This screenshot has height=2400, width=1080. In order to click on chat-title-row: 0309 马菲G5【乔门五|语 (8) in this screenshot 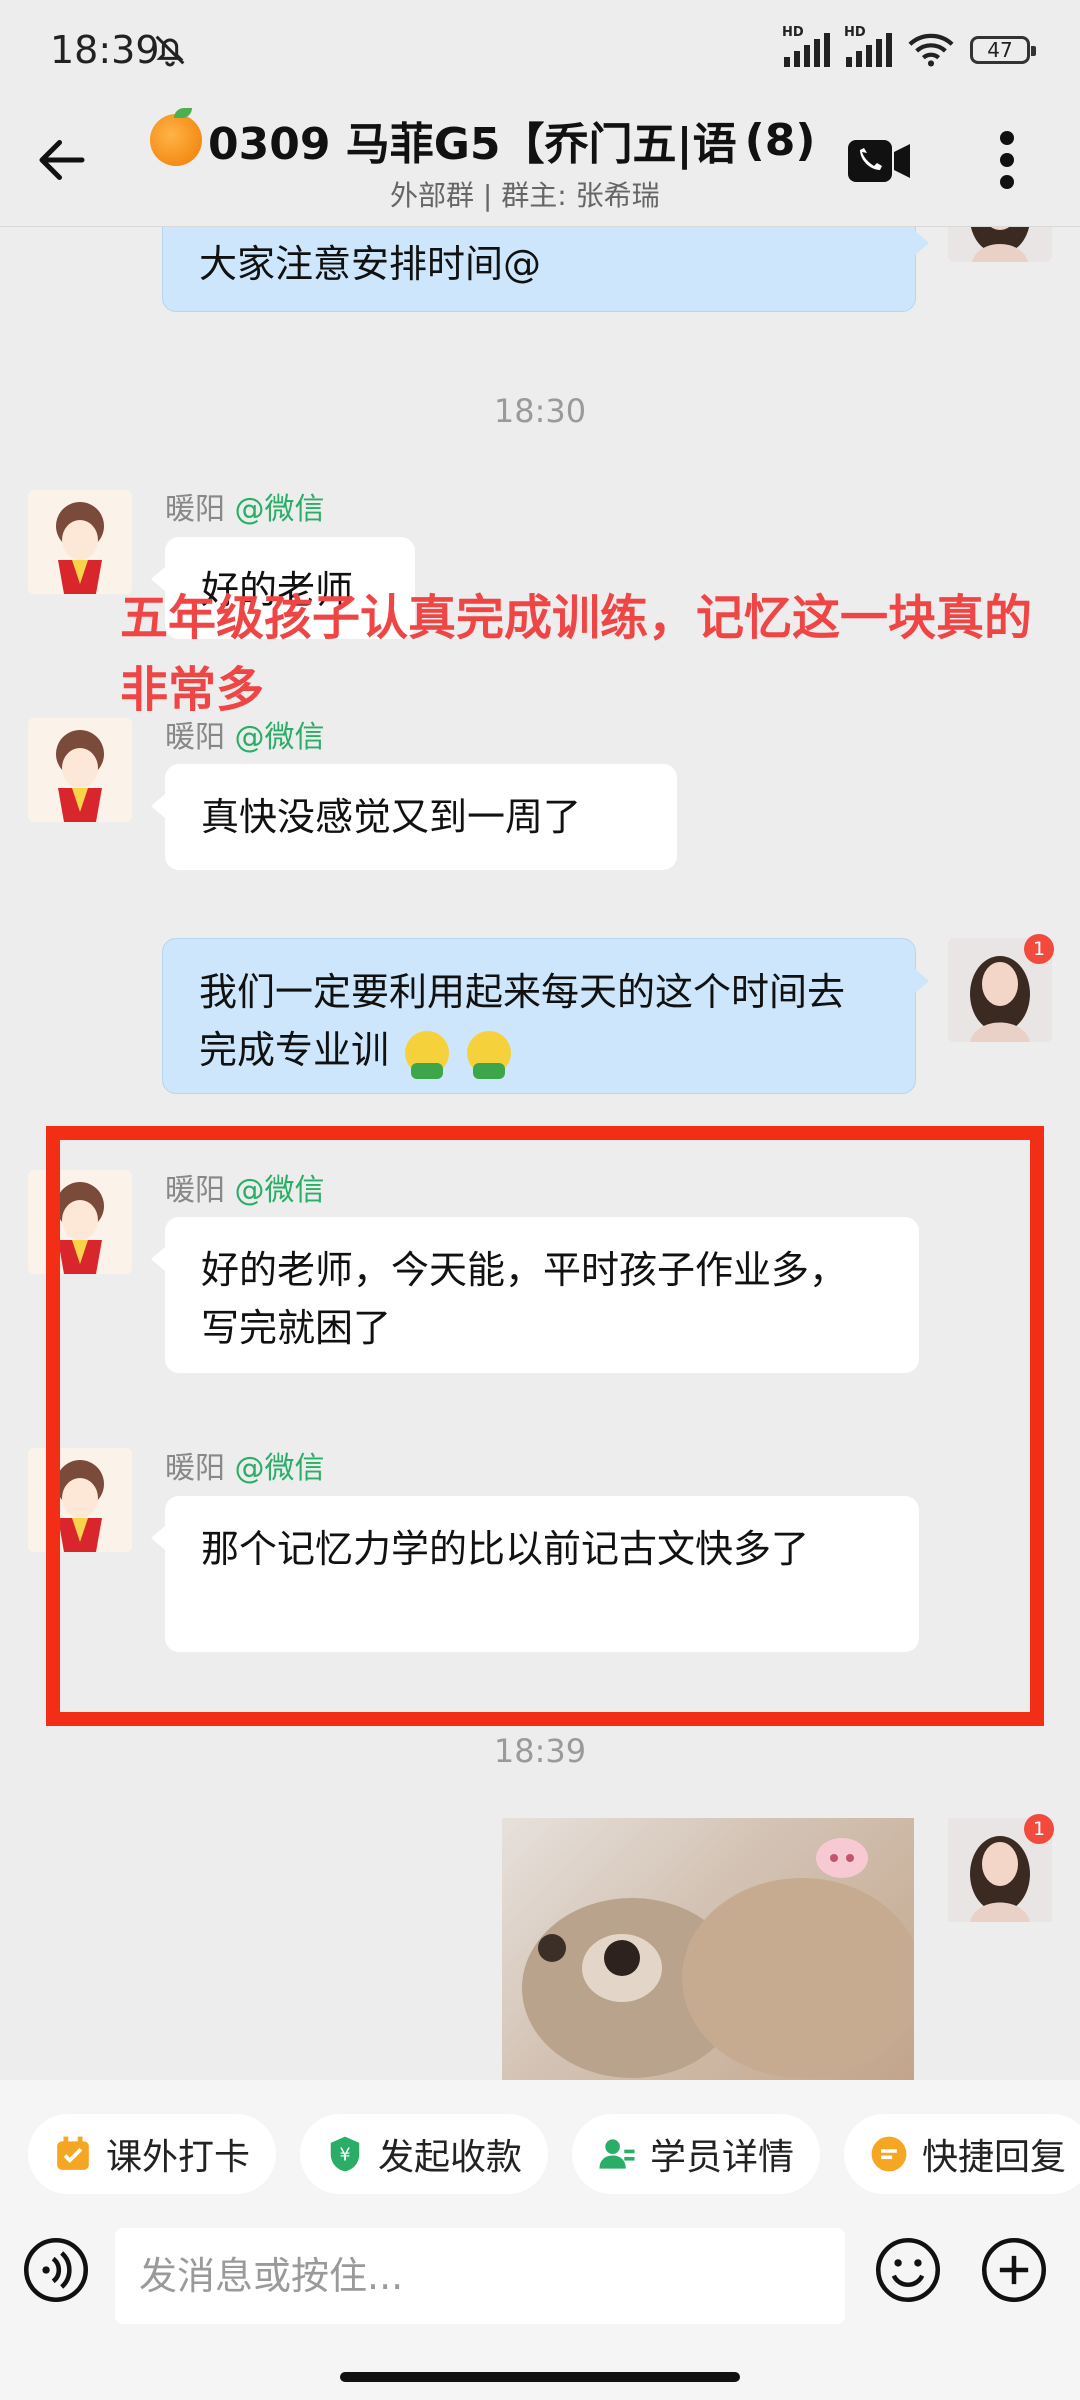, I will do `click(495, 140)`.